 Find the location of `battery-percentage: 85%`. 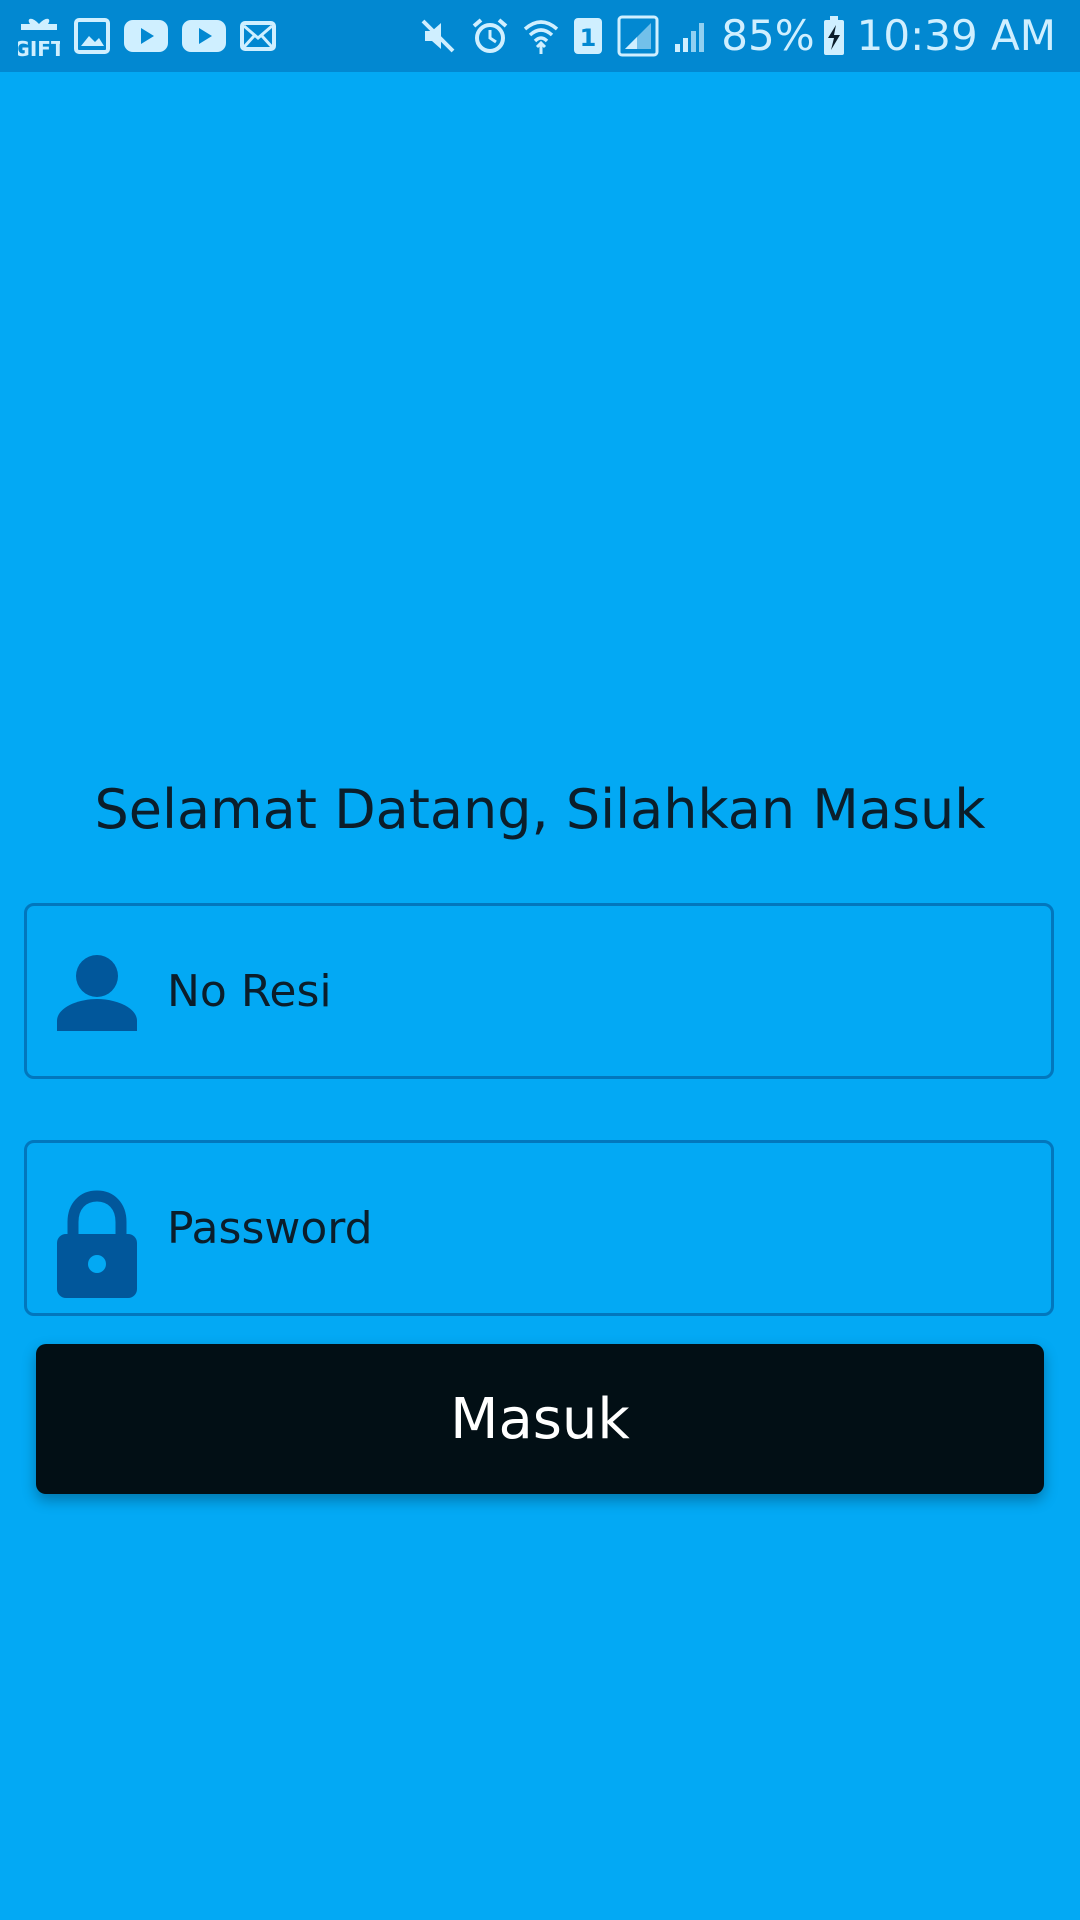

battery-percentage: 85% is located at coordinates (768, 35).